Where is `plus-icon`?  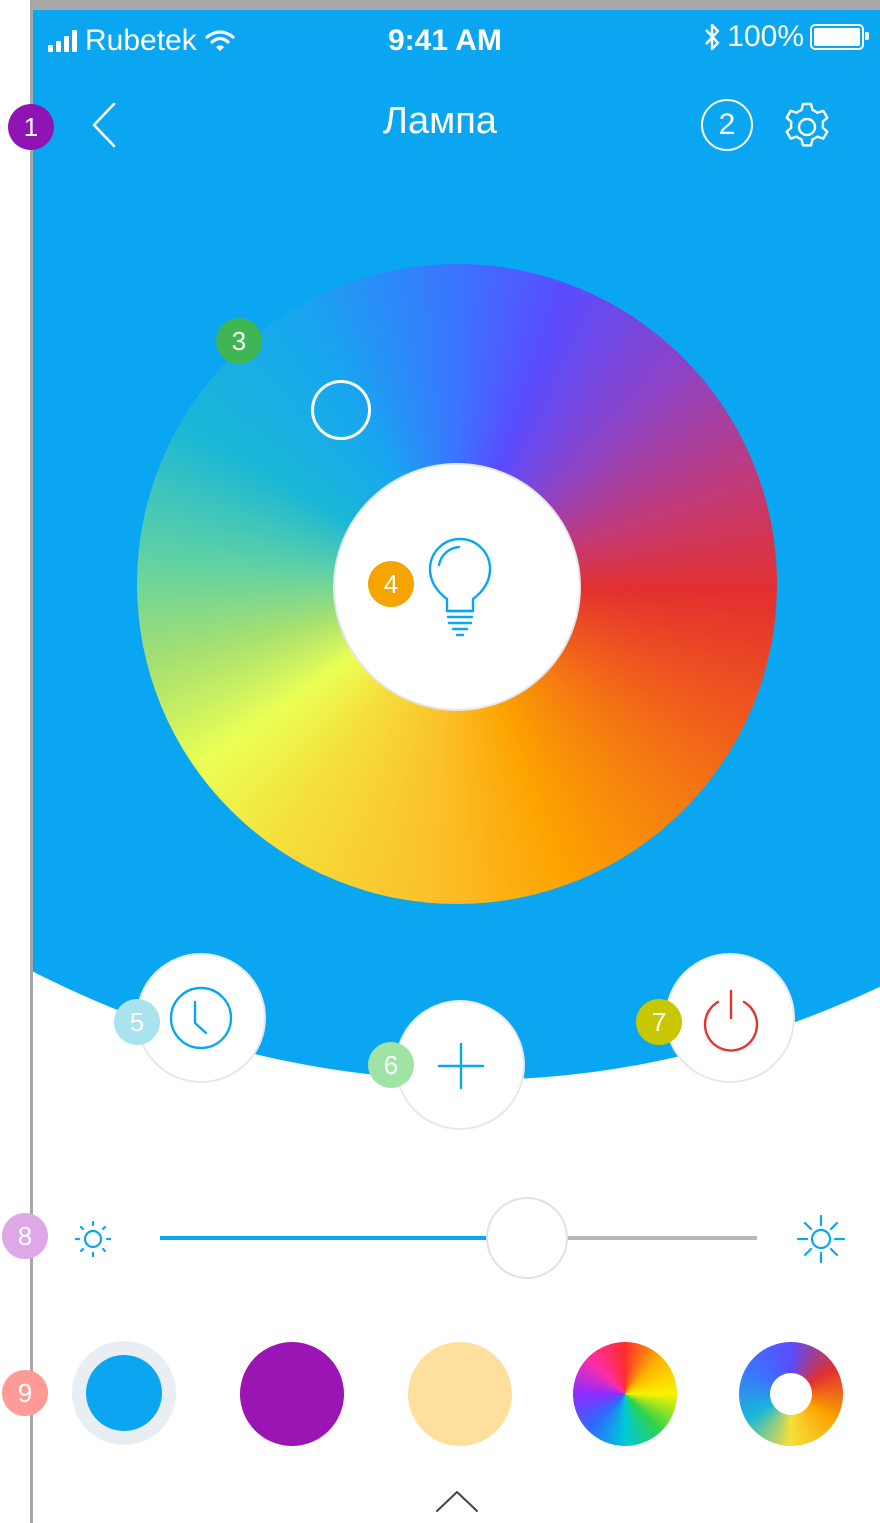 plus-icon is located at coordinates (461, 1066).